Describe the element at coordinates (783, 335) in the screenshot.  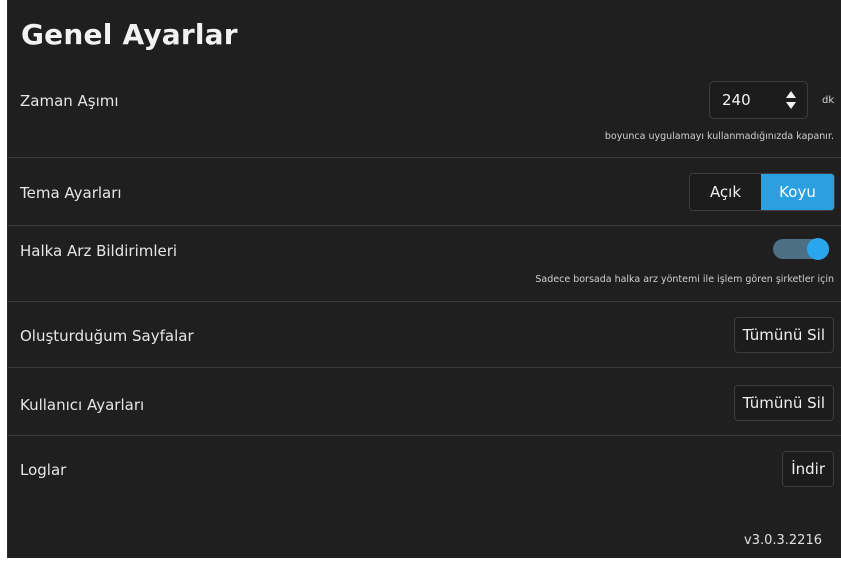
I see `delete-all-pages-button: Tümünü Sil` at that location.